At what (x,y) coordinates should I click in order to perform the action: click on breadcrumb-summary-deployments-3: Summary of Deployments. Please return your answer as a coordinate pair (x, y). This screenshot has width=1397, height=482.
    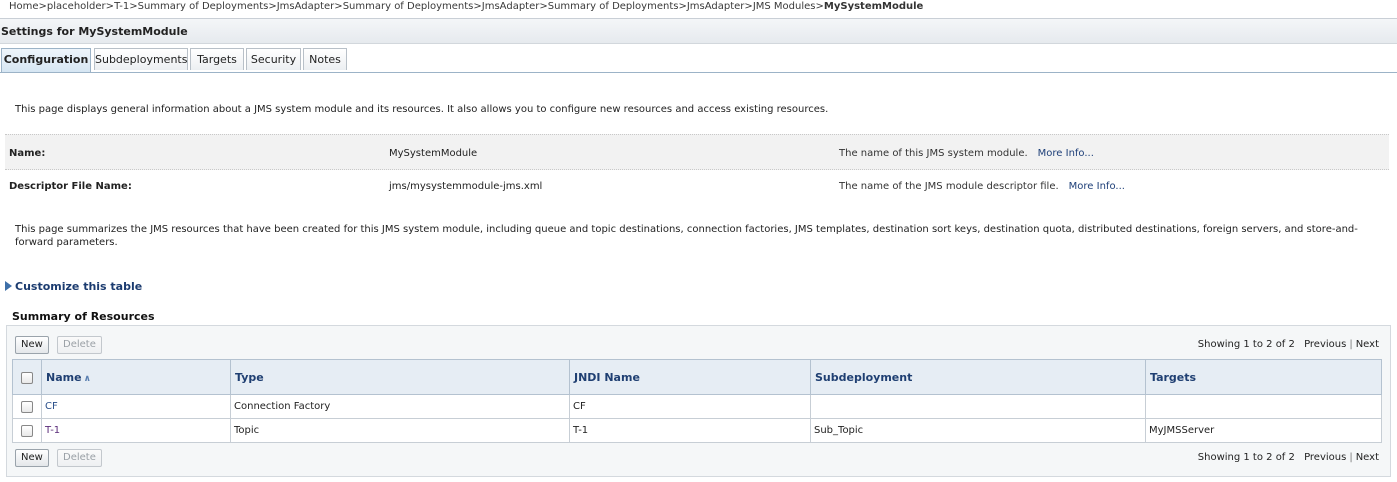
    Looking at the image, I should click on (613, 6).